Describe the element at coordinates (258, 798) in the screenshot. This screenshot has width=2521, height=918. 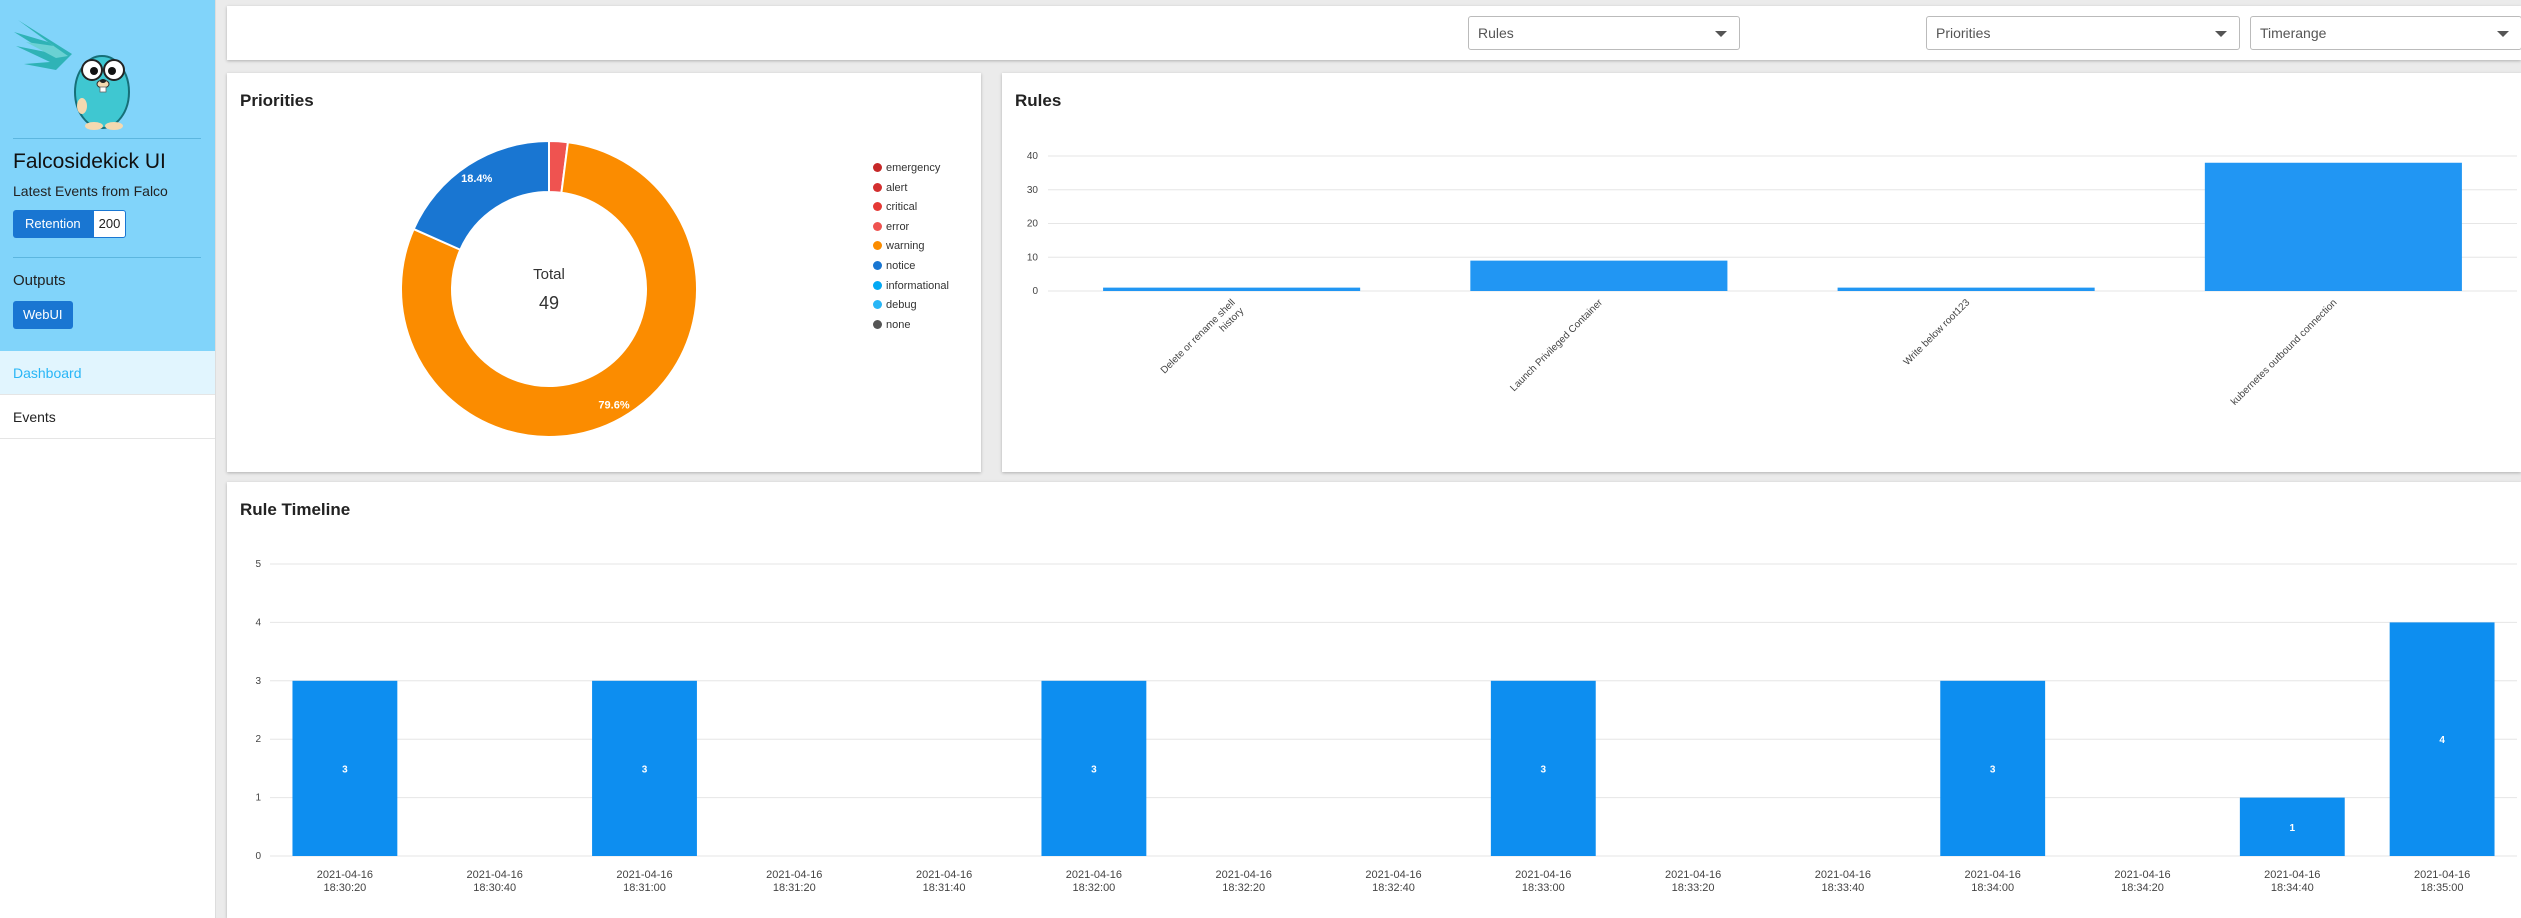
I see `y-tick-label: 1` at that location.